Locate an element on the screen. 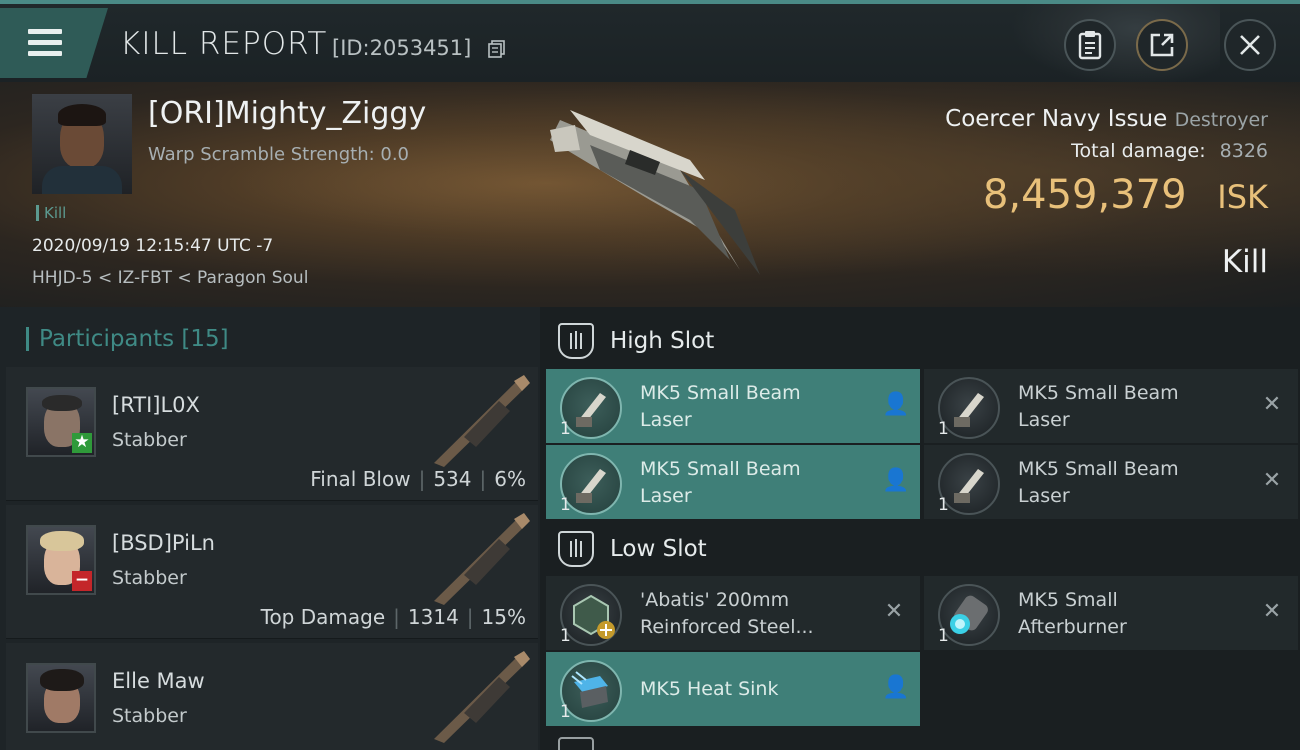 Image resolution: width=1300 pixels, height=750 pixels. kill-tag: Kill is located at coordinates (51, 213).